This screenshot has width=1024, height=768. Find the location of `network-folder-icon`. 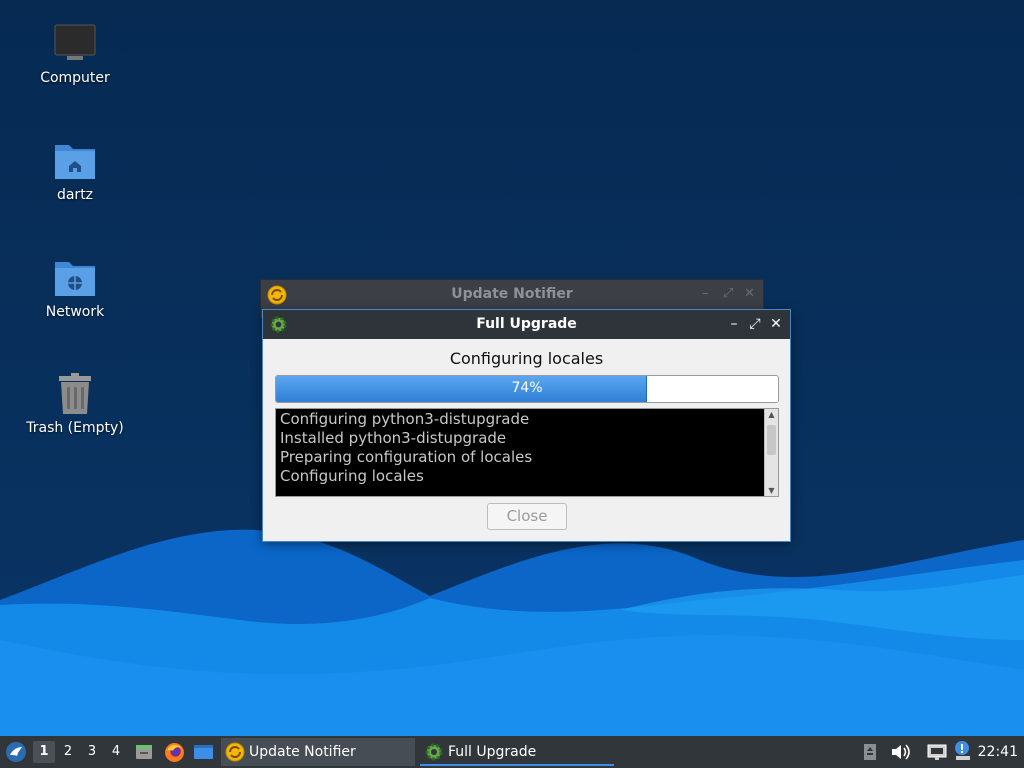

network-folder-icon is located at coordinates (75, 279).